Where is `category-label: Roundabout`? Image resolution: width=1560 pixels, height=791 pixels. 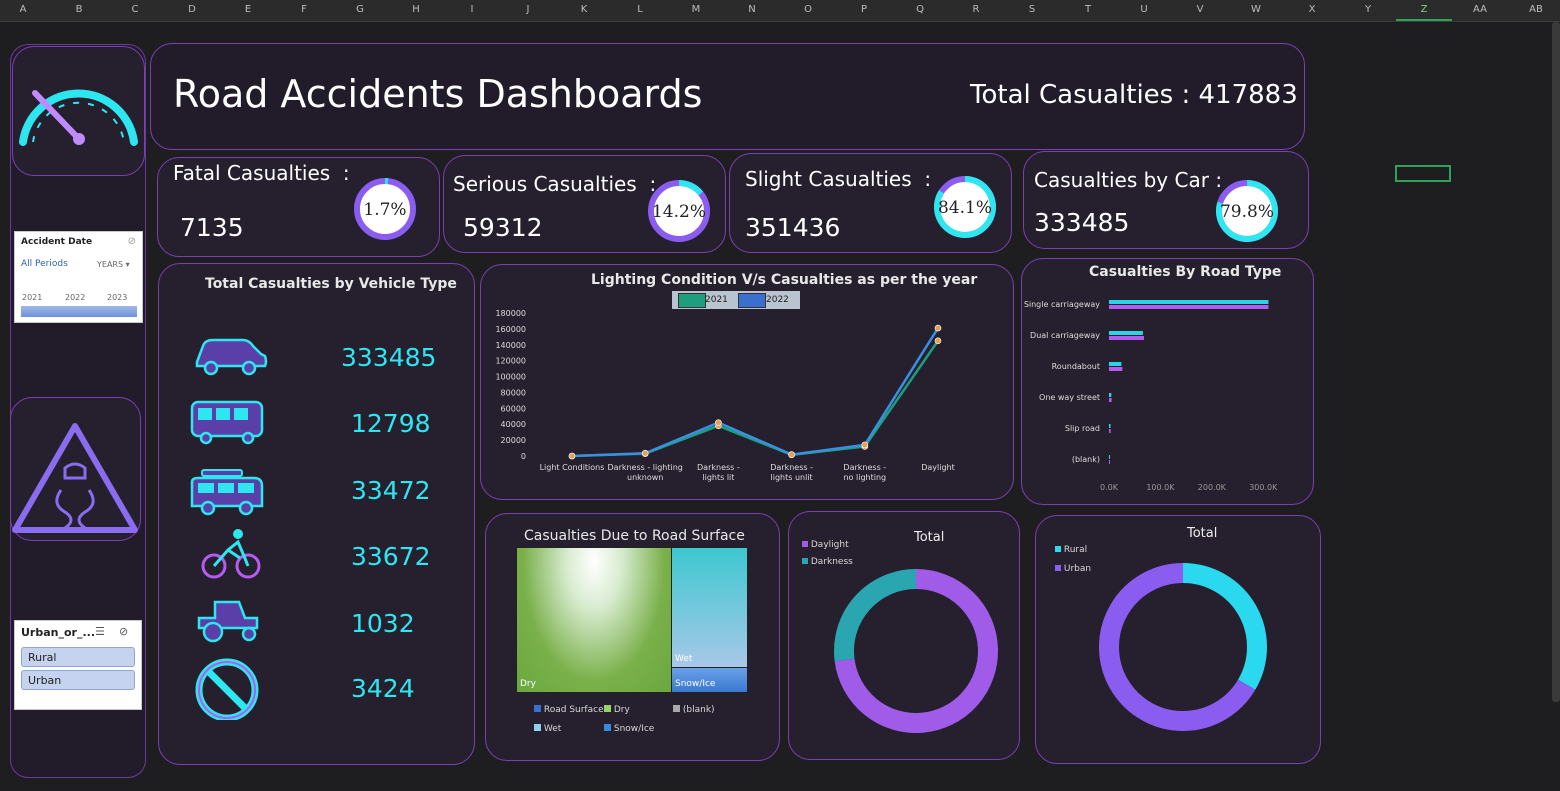
category-label: Roundabout is located at coordinates (1076, 366).